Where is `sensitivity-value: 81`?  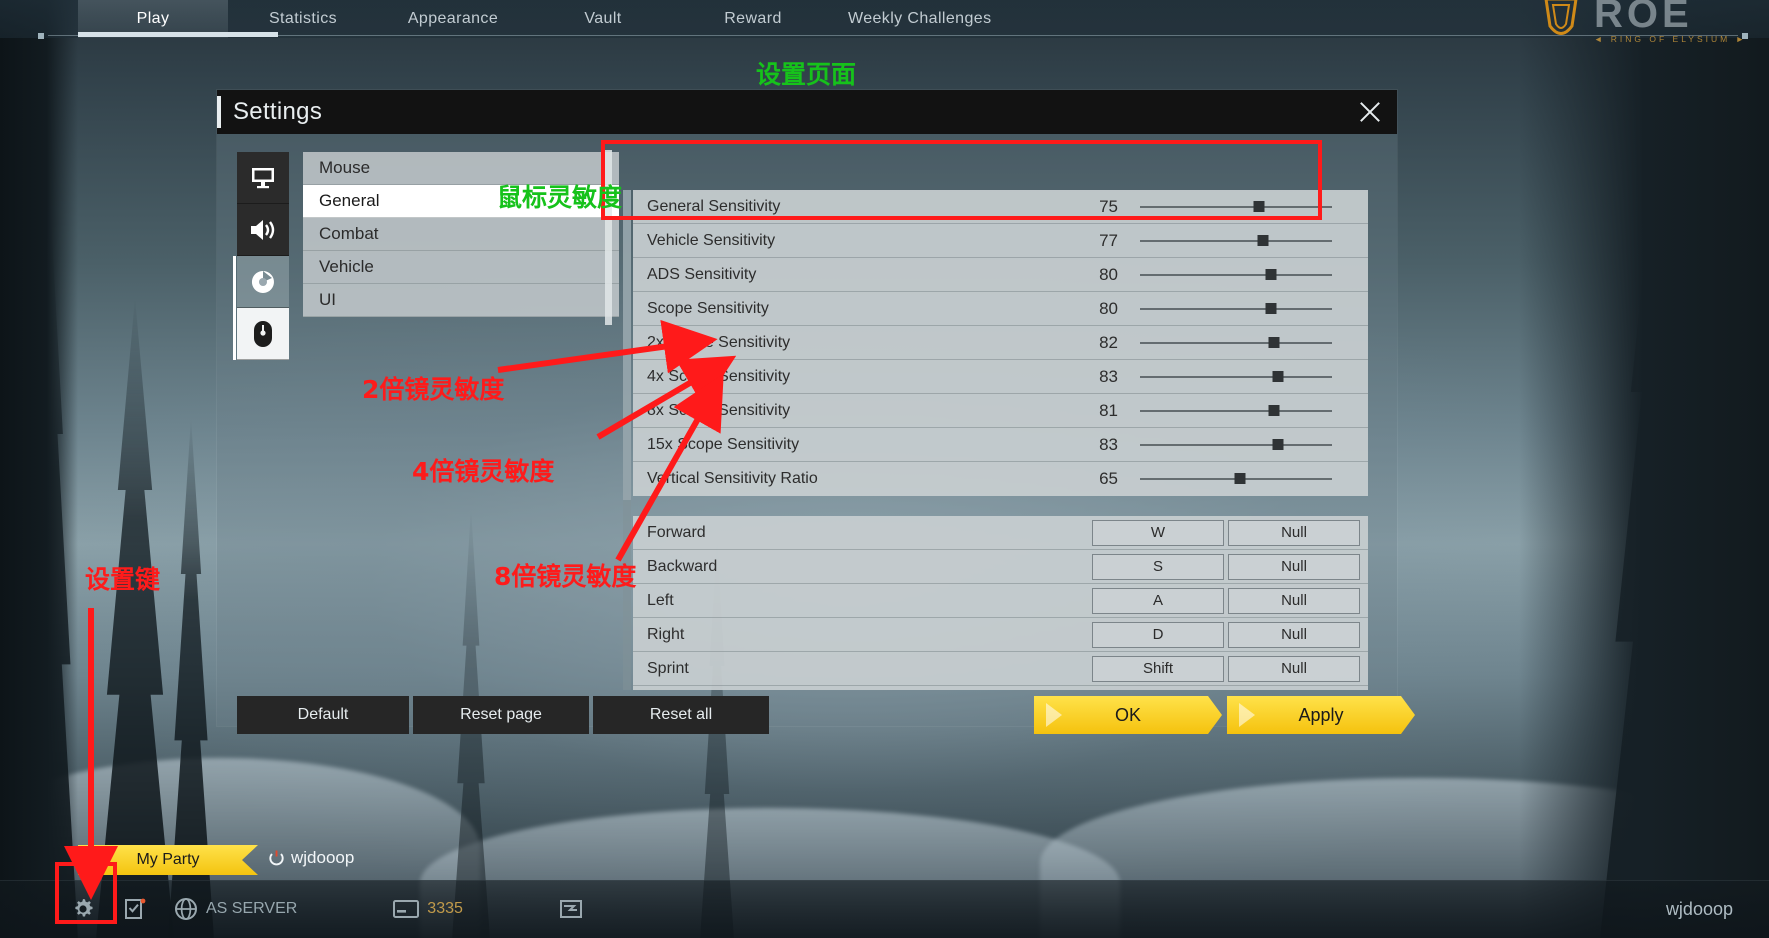
sensitivity-value: 81 is located at coordinates (1108, 410).